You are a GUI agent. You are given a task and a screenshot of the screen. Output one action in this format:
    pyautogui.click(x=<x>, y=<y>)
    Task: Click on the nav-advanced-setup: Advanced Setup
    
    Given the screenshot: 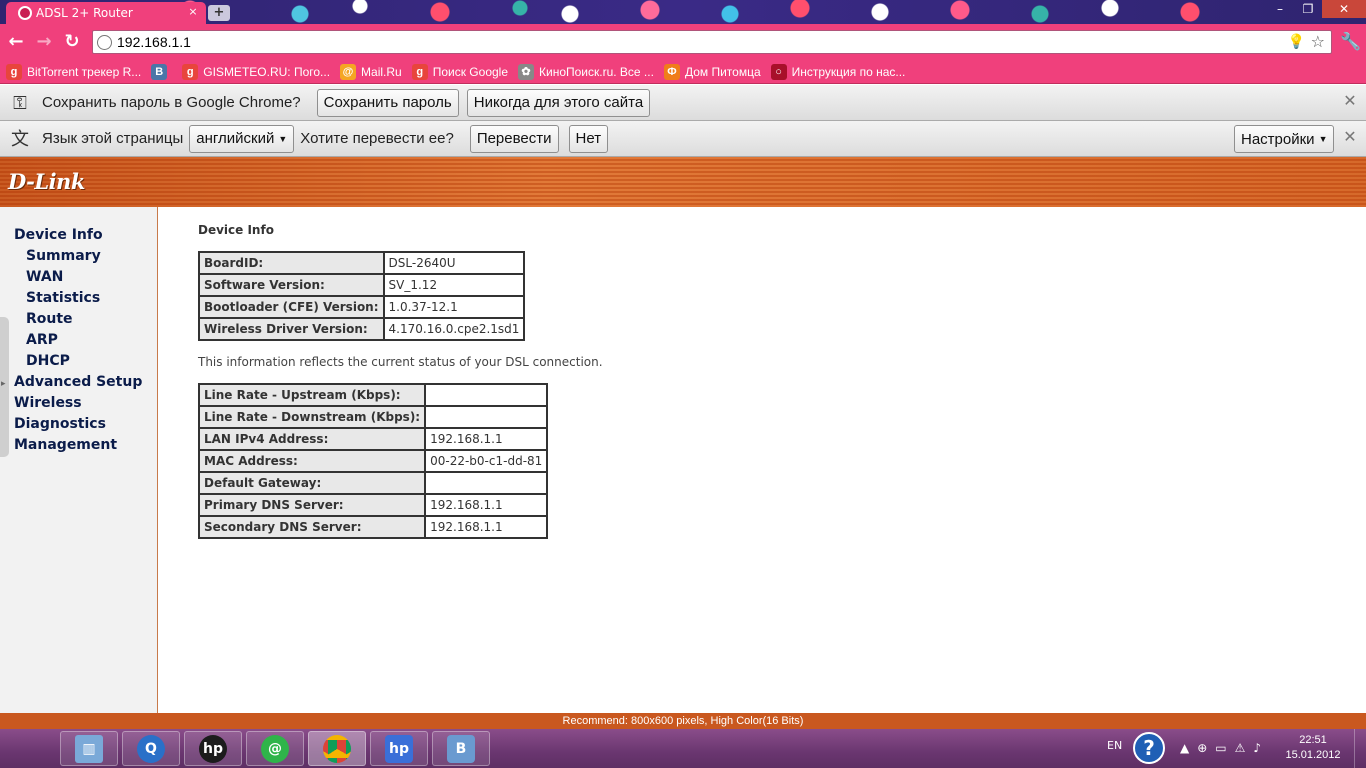 What is the action you would take?
    pyautogui.click(x=78, y=382)
    